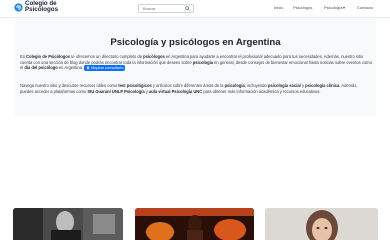  I want to click on text: y artículos sobre diferentes áreas de la, so click(188, 85).